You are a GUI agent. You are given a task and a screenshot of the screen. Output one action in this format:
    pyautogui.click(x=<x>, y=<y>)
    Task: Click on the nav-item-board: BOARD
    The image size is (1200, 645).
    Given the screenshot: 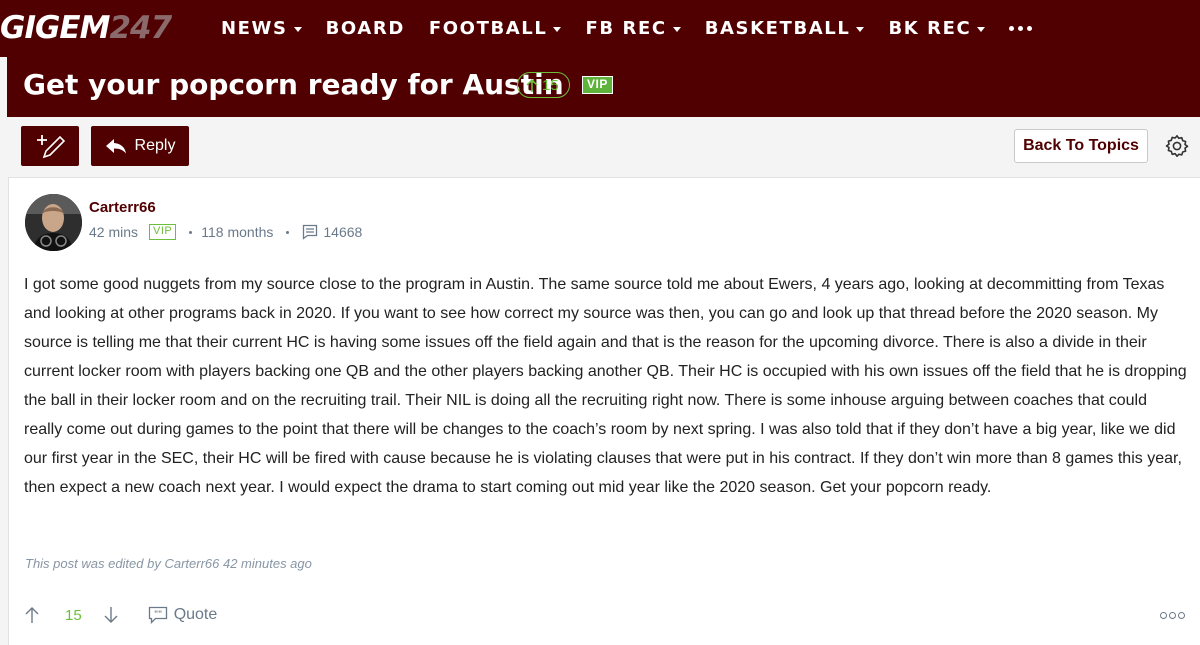 What is the action you would take?
    pyautogui.click(x=365, y=28)
    